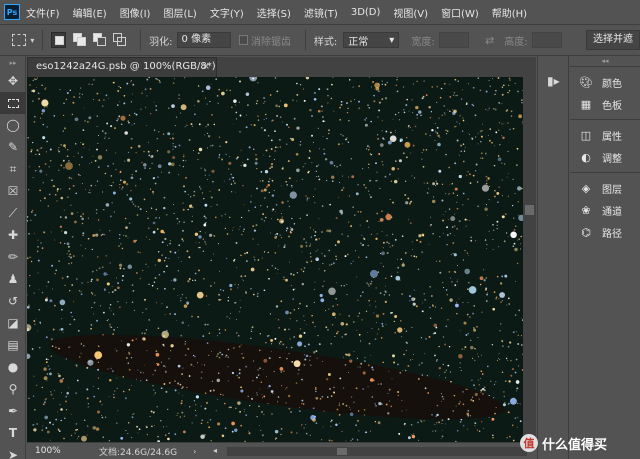 The width and height of the screenshot is (640, 459). Describe the element at coordinates (13, 63) in the screenshot. I see `panel-grip-icon: ▸▸` at that location.